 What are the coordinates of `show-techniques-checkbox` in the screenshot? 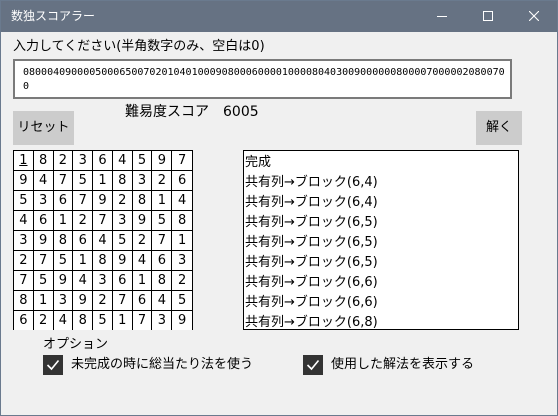 It's located at (313, 365).